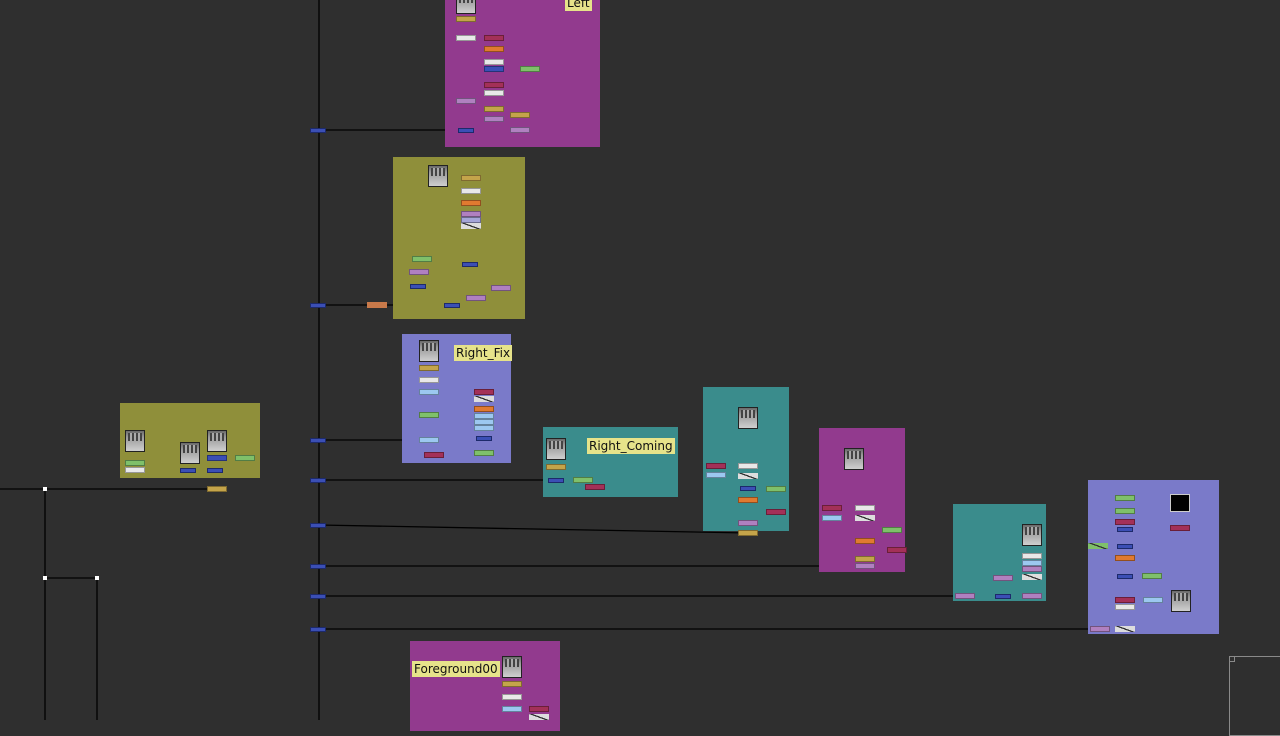 This screenshot has height=736, width=1280. Describe the element at coordinates (459, 238) in the screenshot. I see `backdrop-olive-top` at that location.